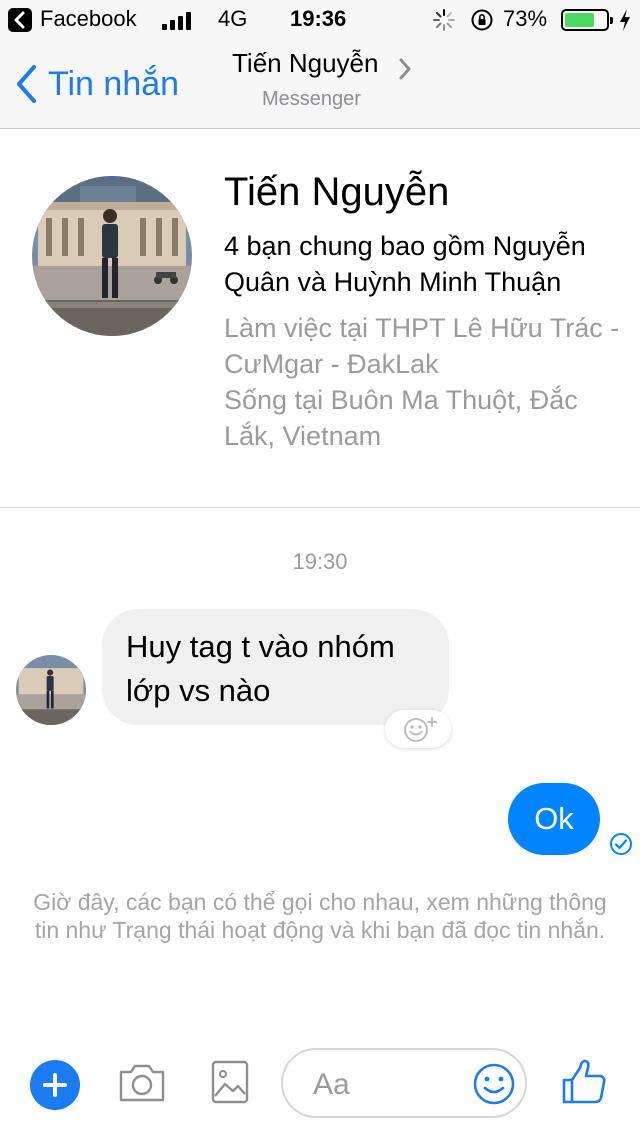  I want to click on status-bar: Facebook 4G 19:36 73%, so click(320, 20).